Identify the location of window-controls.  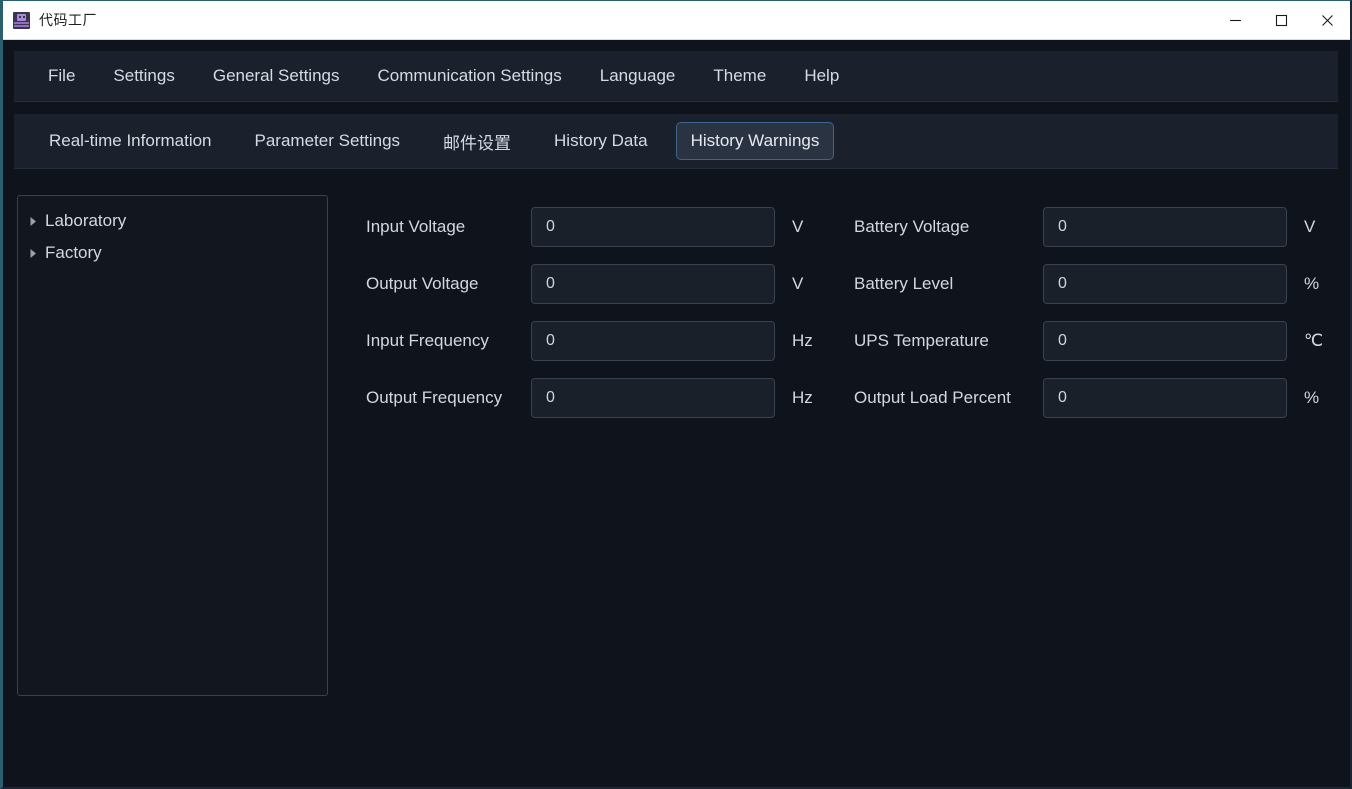
(1281, 20).